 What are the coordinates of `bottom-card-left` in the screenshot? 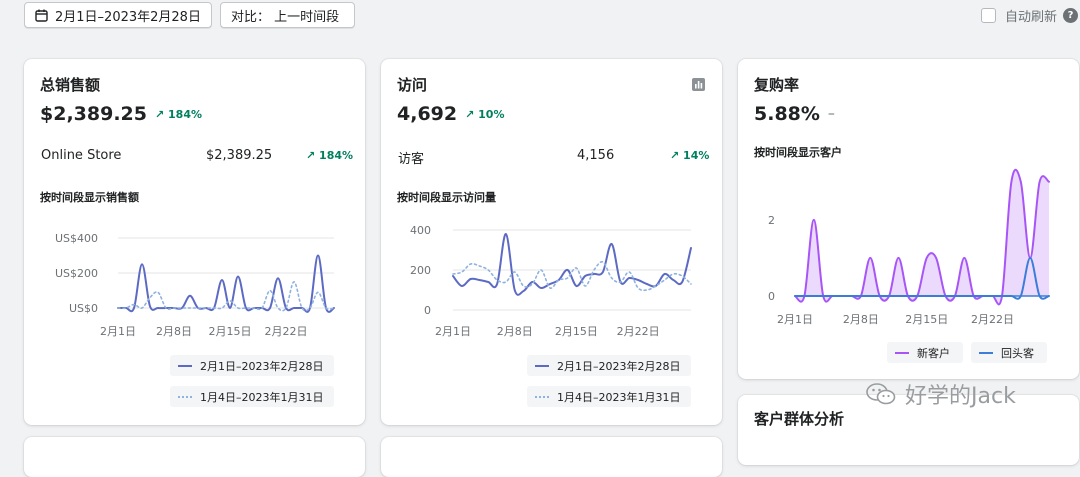 It's located at (194, 457).